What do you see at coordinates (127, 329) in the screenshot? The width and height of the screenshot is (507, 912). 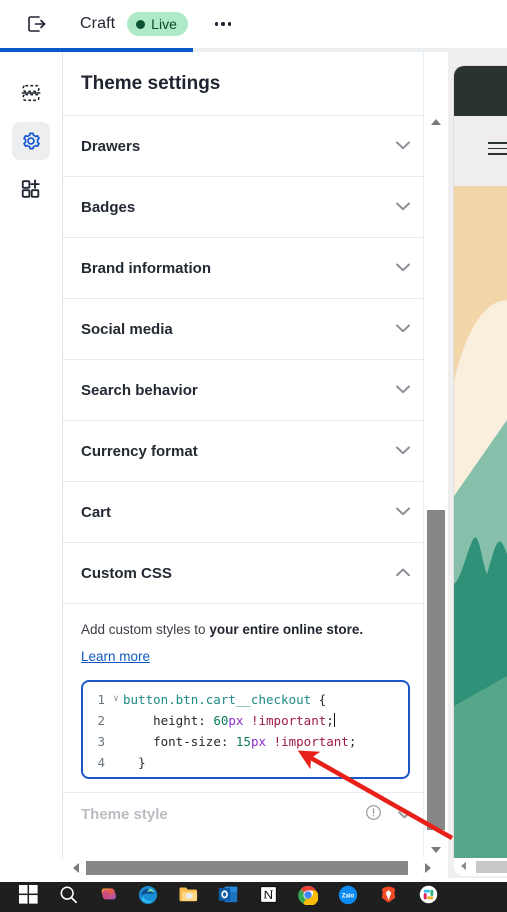 I see `accordion-label: Social media` at bounding box center [127, 329].